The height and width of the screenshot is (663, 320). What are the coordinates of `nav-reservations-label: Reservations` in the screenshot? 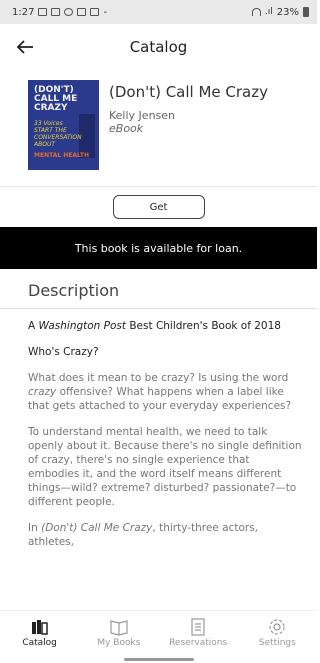 It's located at (198, 643).